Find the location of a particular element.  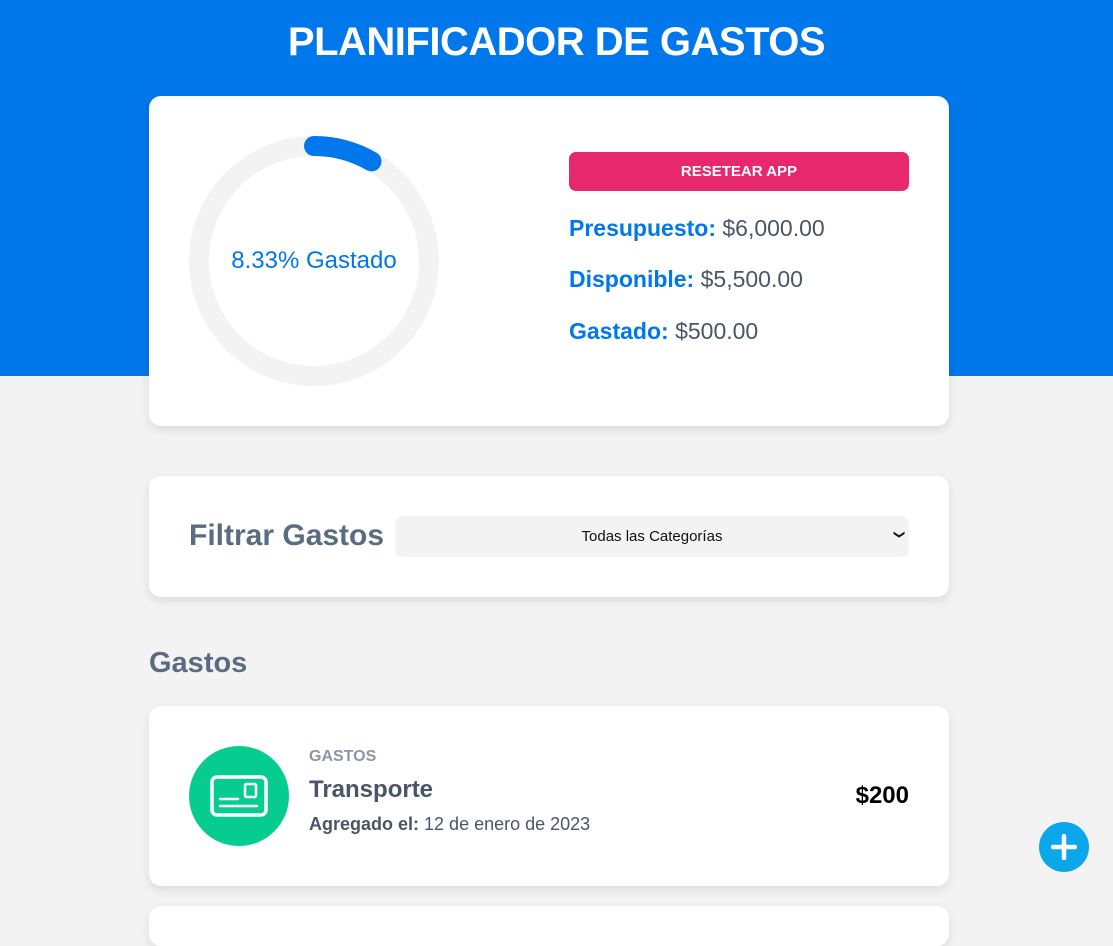

gastado-stat: Gastado: $500.00 is located at coordinates (663, 331).